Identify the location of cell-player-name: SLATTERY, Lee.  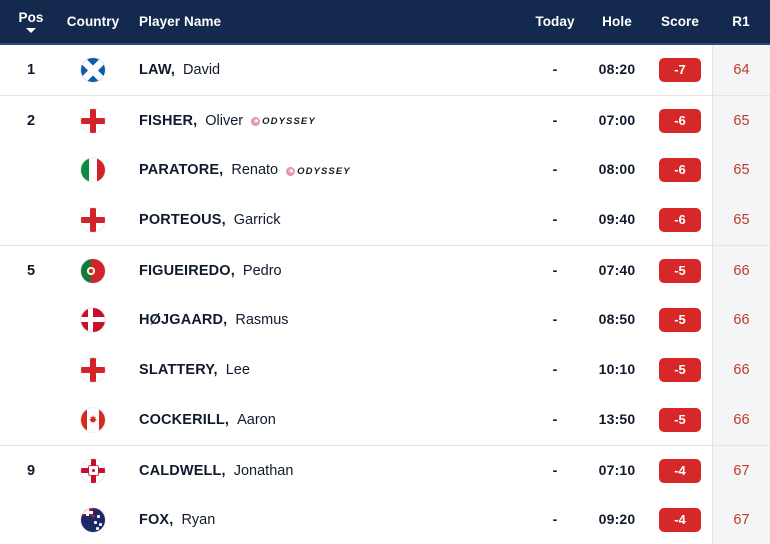
(324, 370).